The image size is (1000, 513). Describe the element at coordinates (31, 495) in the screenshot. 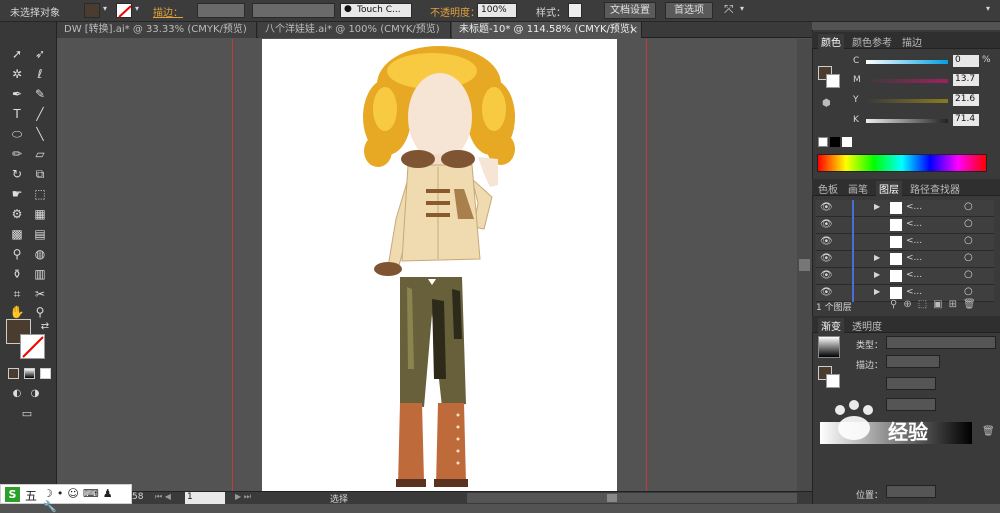

I see `ime-mode: 五` at that location.